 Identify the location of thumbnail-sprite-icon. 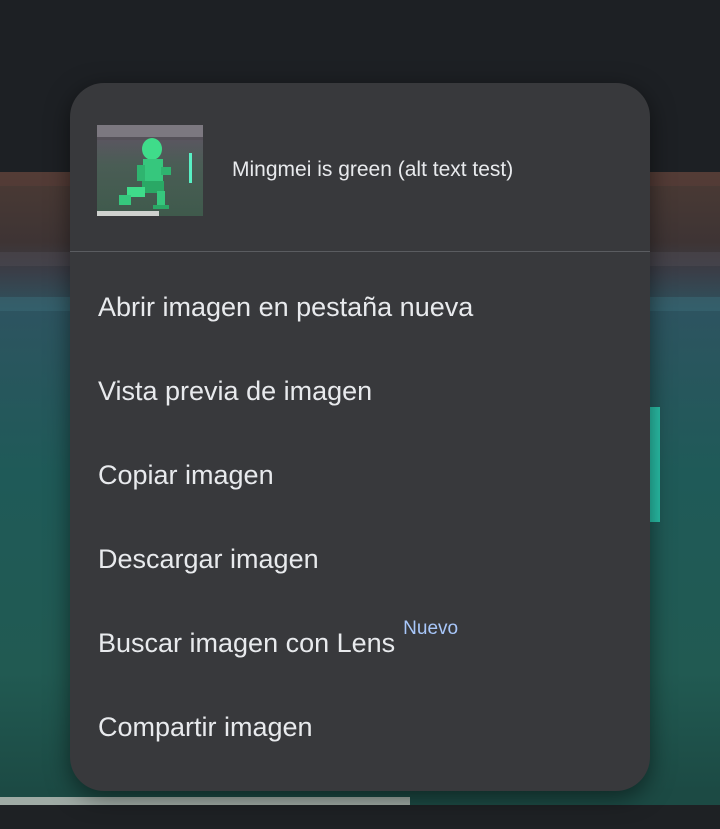
(150, 170).